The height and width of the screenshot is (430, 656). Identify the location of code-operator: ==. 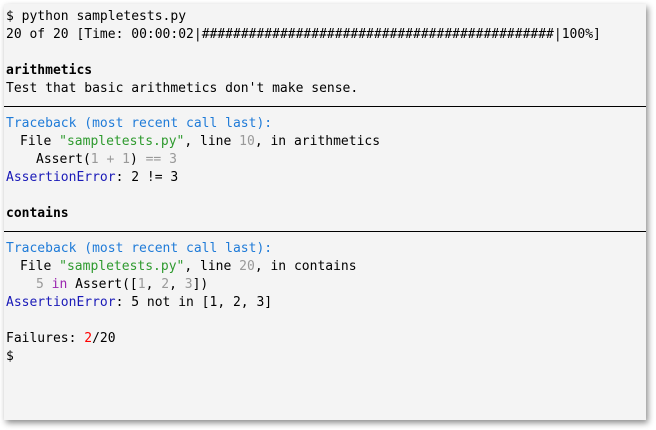
(153, 159).